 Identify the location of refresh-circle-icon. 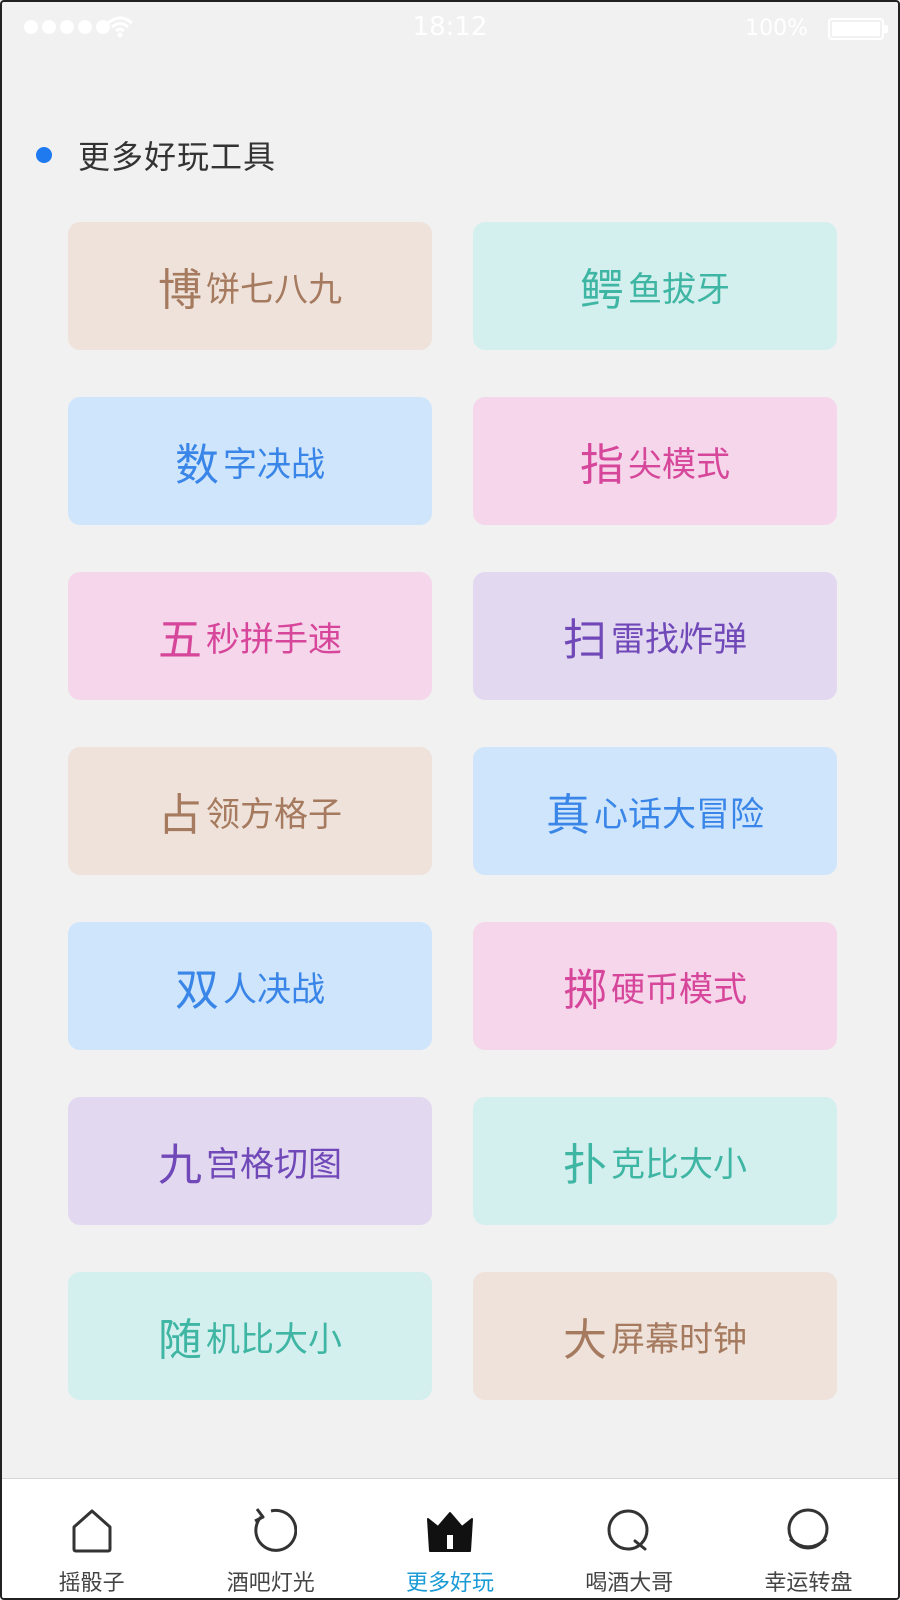
(275, 1530).